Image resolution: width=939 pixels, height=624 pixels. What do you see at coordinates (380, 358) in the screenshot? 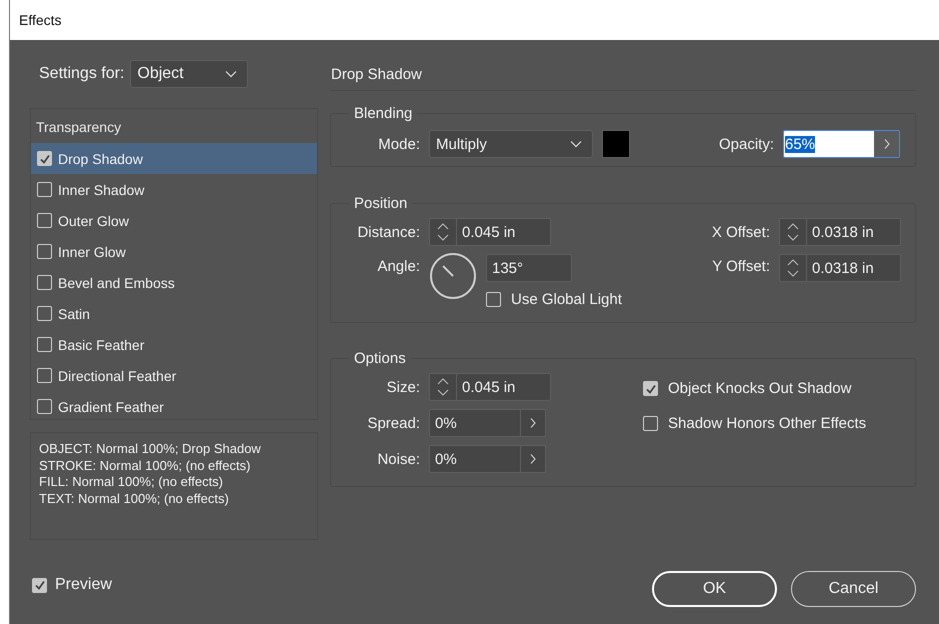
I see `group-title: Options` at bounding box center [380, 358].